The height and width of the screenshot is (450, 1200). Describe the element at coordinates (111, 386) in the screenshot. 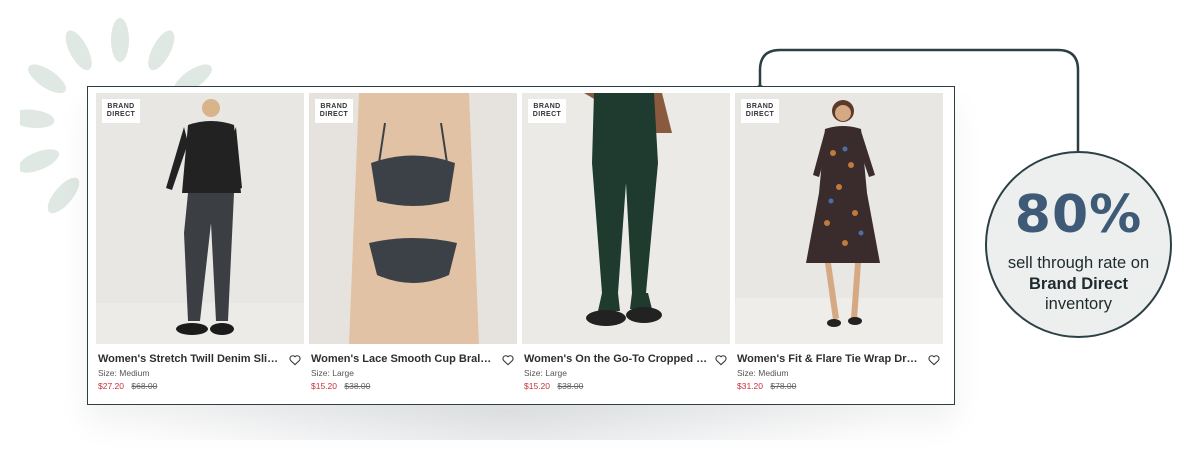

I see `sale-price: $27.20` at that location.